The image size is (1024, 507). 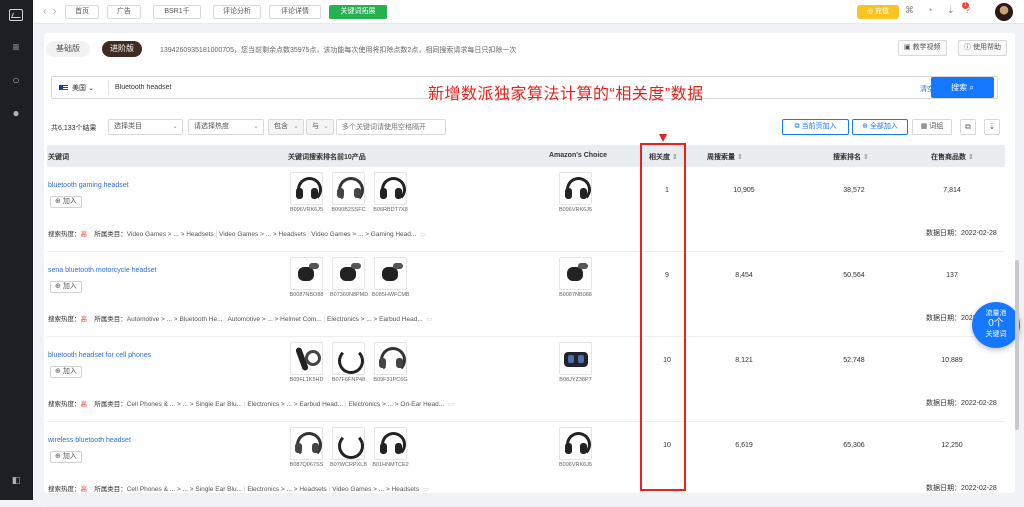 I want to click on product-thumb: B07WCRPXLB, so click(x=348, y=447).